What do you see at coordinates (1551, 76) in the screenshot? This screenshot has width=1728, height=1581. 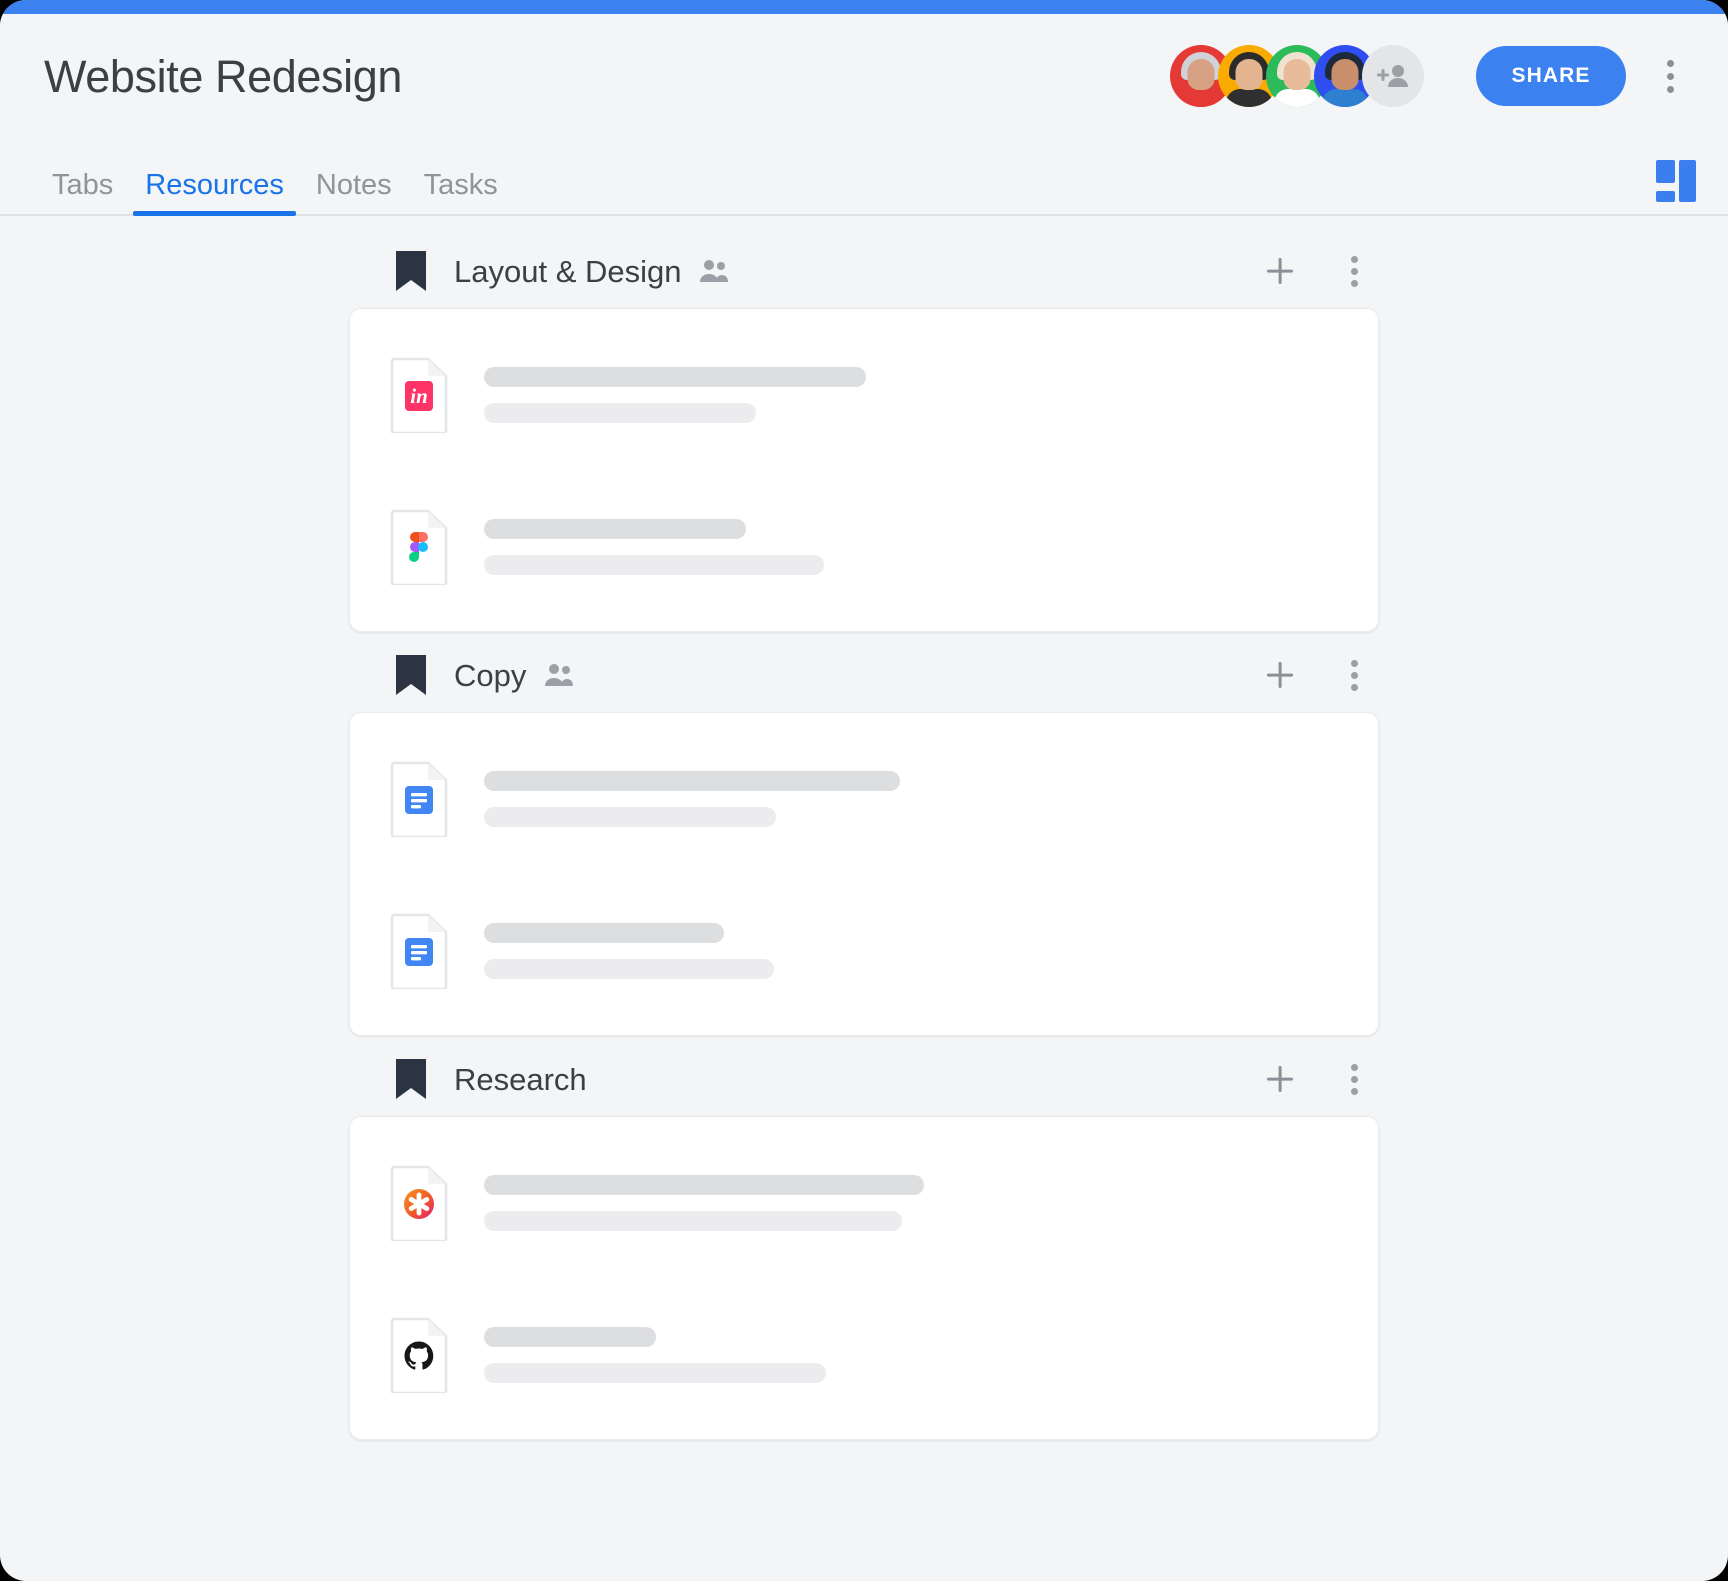 I see `share-button: SHARE` at bounding box center [1551, 76].